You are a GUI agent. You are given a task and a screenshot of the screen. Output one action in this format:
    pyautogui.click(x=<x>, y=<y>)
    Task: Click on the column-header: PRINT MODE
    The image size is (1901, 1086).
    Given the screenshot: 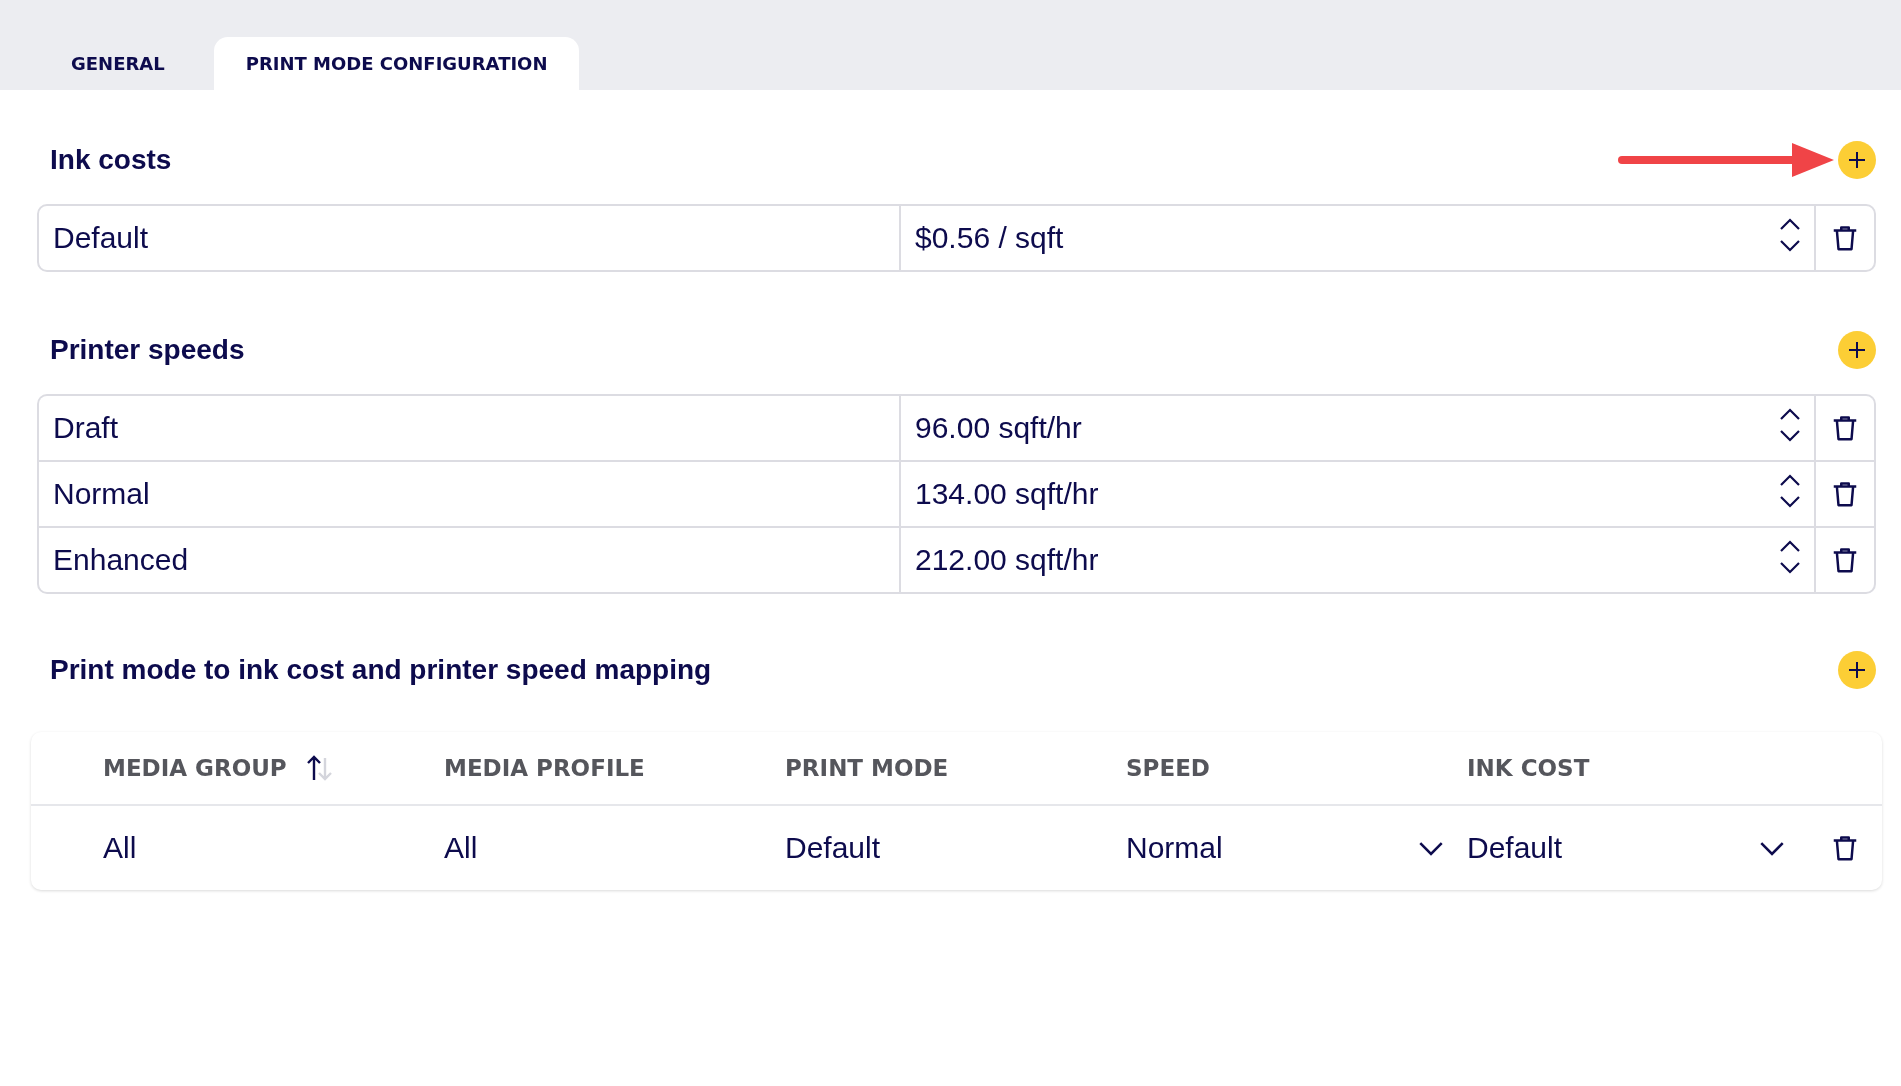 What is the action you would take?
    pyautogui.click(x=867, y=768)
    